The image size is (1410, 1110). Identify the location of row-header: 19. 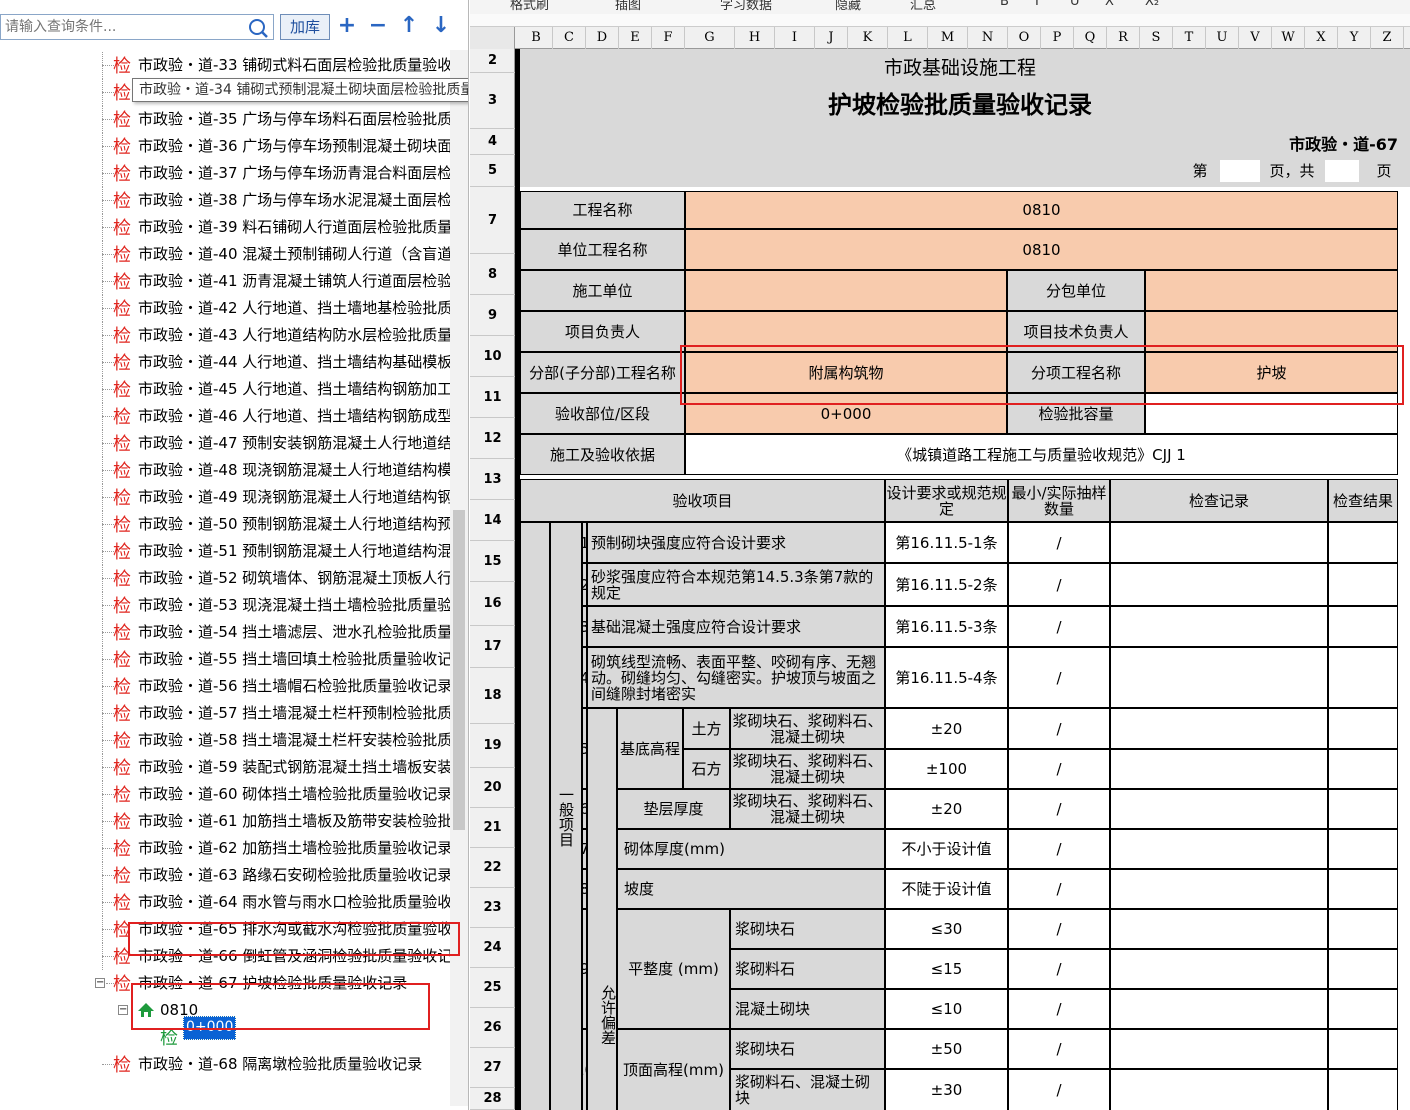
(492, 746).